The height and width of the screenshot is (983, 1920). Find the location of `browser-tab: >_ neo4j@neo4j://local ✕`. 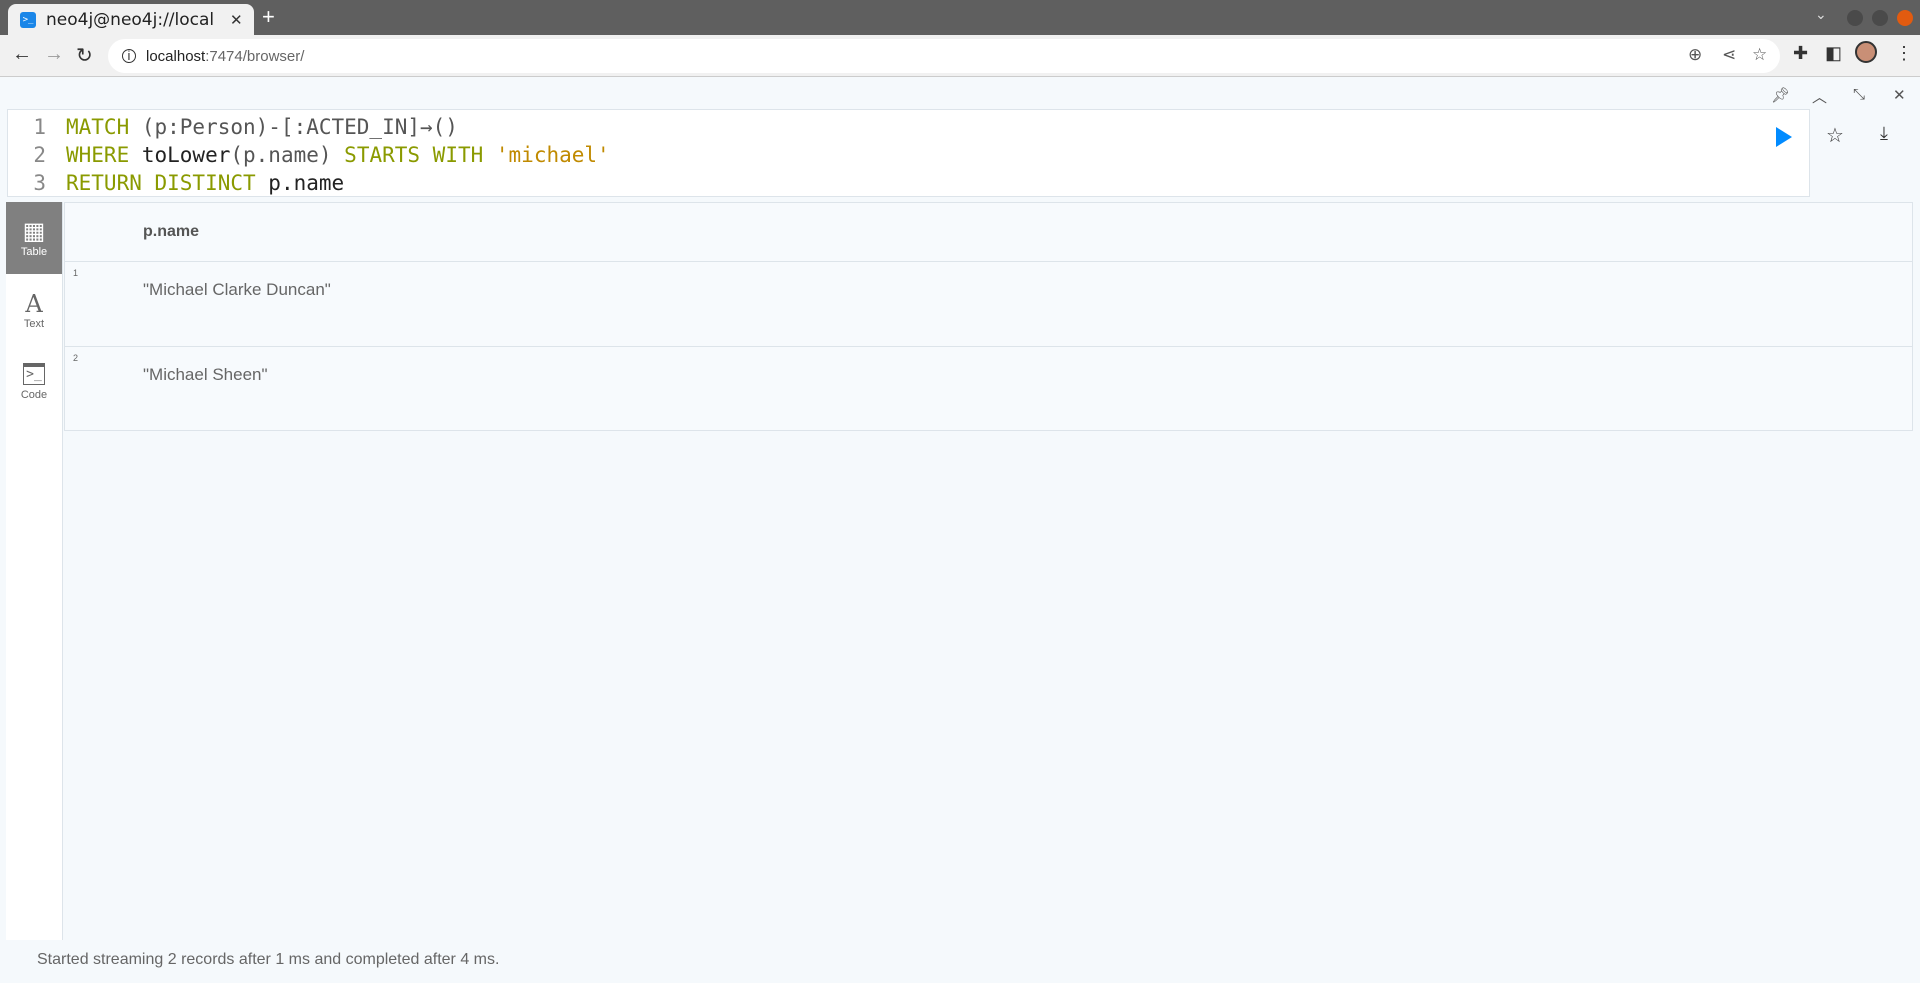

browser-tab: >_ neo4j@neo4j://local ✕ is located at coordinates (131, 19).